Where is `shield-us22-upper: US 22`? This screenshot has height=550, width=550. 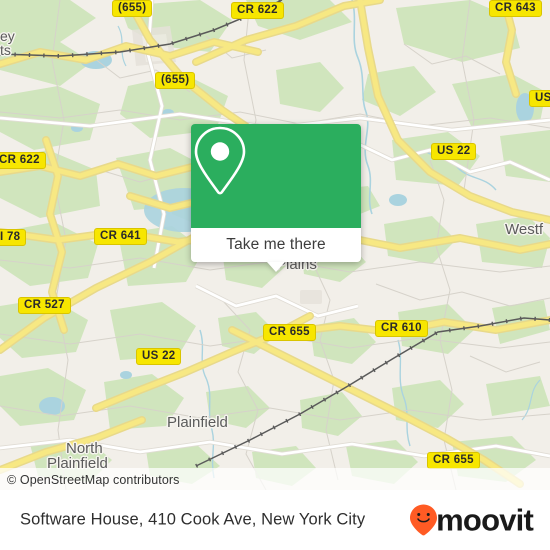 shield-us22-upper: US 22 is located at coordinates (454, 151).